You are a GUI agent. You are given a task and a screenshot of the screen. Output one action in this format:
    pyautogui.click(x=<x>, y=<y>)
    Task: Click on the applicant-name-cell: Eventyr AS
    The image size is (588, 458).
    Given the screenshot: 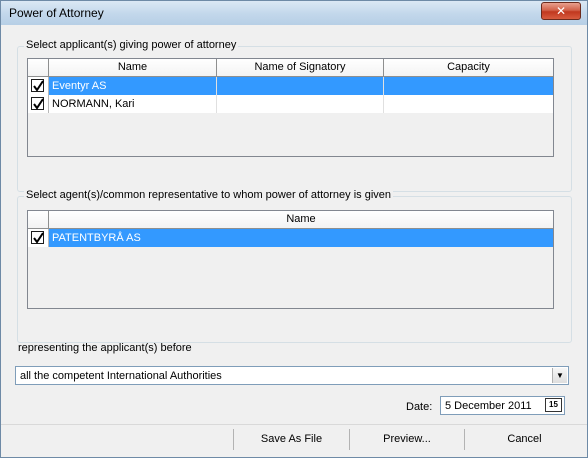 What is the action you would take?
    pyautogui.click(x=133, y=86)
    